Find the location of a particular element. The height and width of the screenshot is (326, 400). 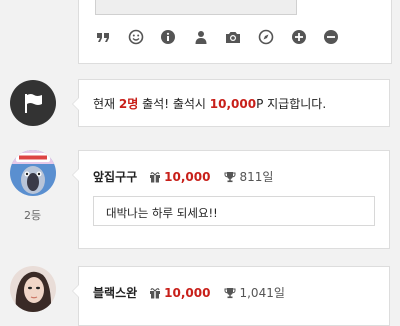

flag-icon is located at coordinates (33, 103).